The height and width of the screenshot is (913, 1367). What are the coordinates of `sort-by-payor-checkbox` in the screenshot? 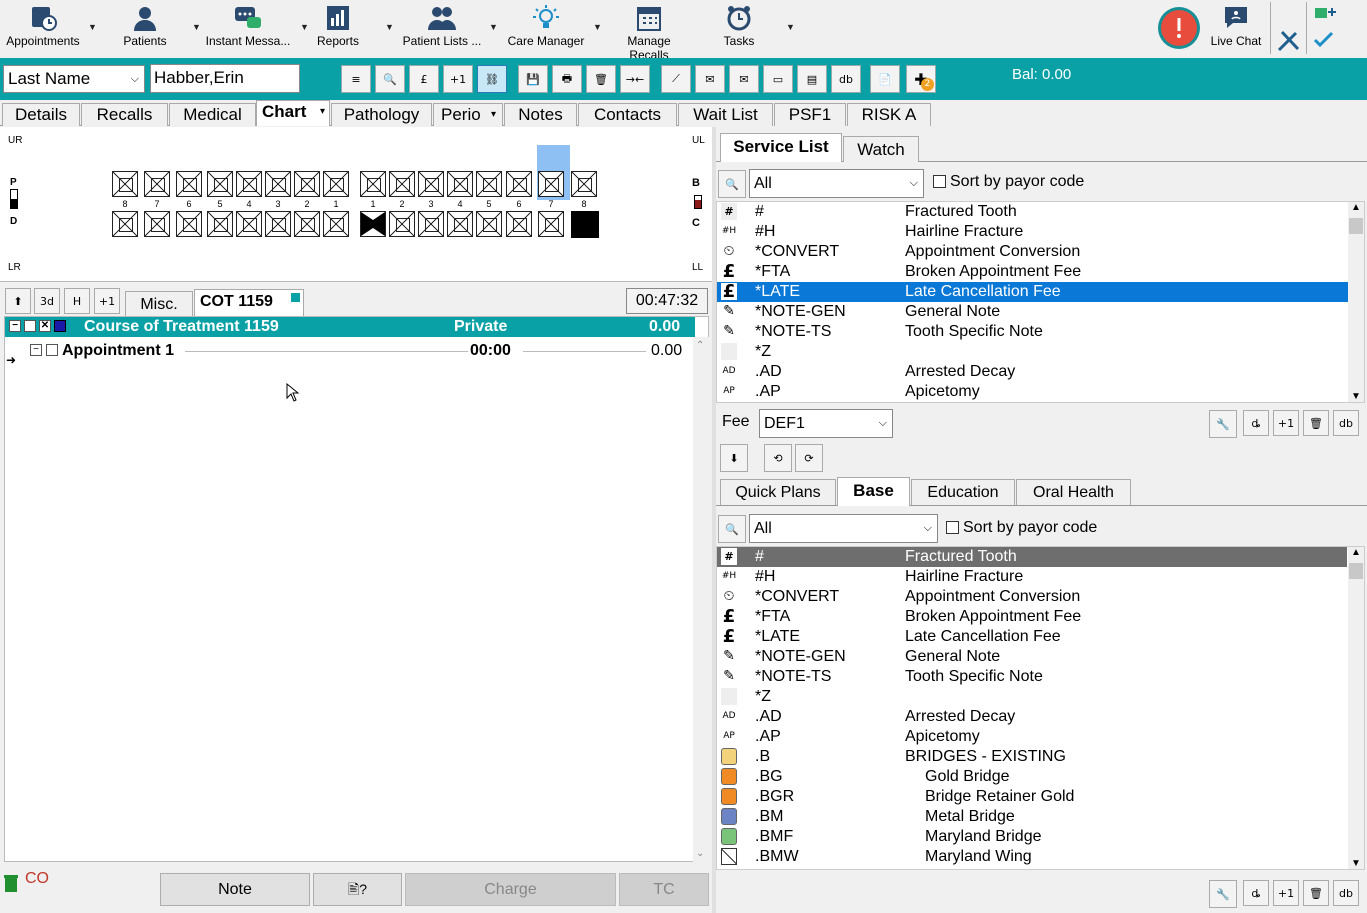 It's located at (952, 527).